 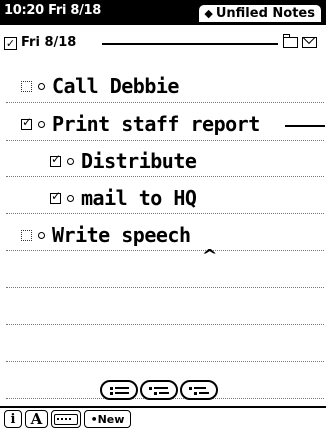 What do you see at coordinates (309, 42) in the screenshot?
I see `mail-icon` at bounding box center [309, 42].